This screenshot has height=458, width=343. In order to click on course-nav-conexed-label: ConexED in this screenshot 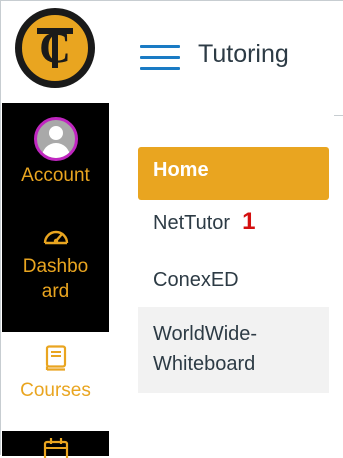, I will do `click(196, 280)`.